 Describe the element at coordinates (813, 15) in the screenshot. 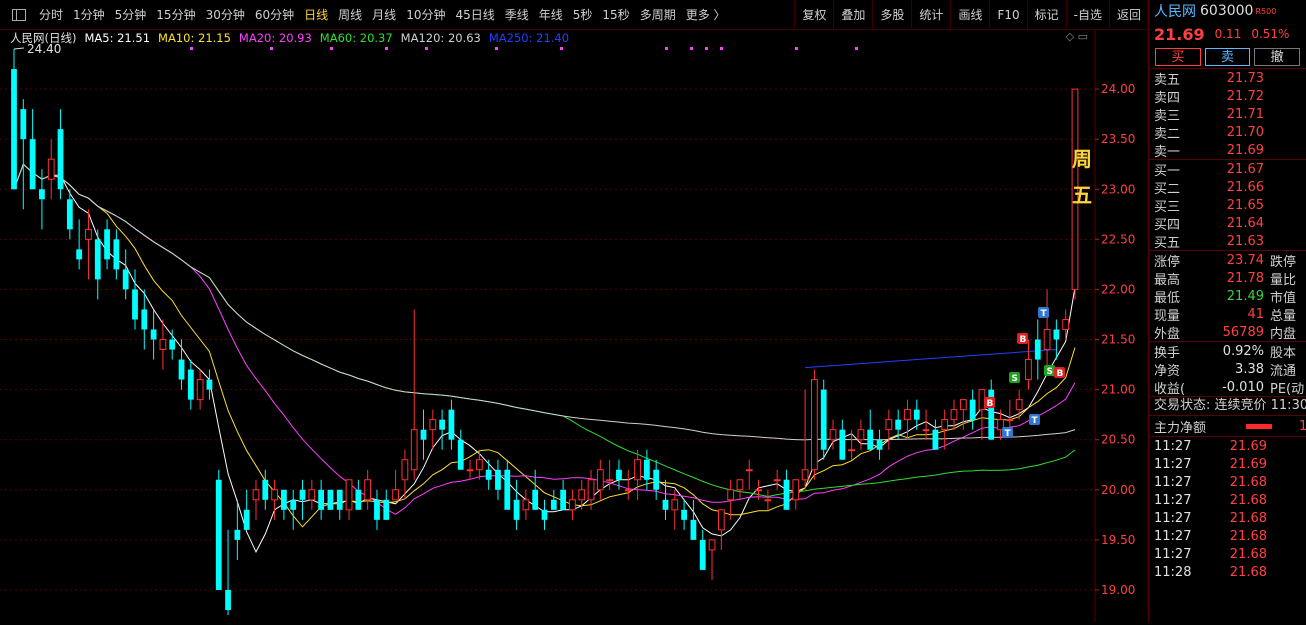

I see `tool-button: 复权` at that location.